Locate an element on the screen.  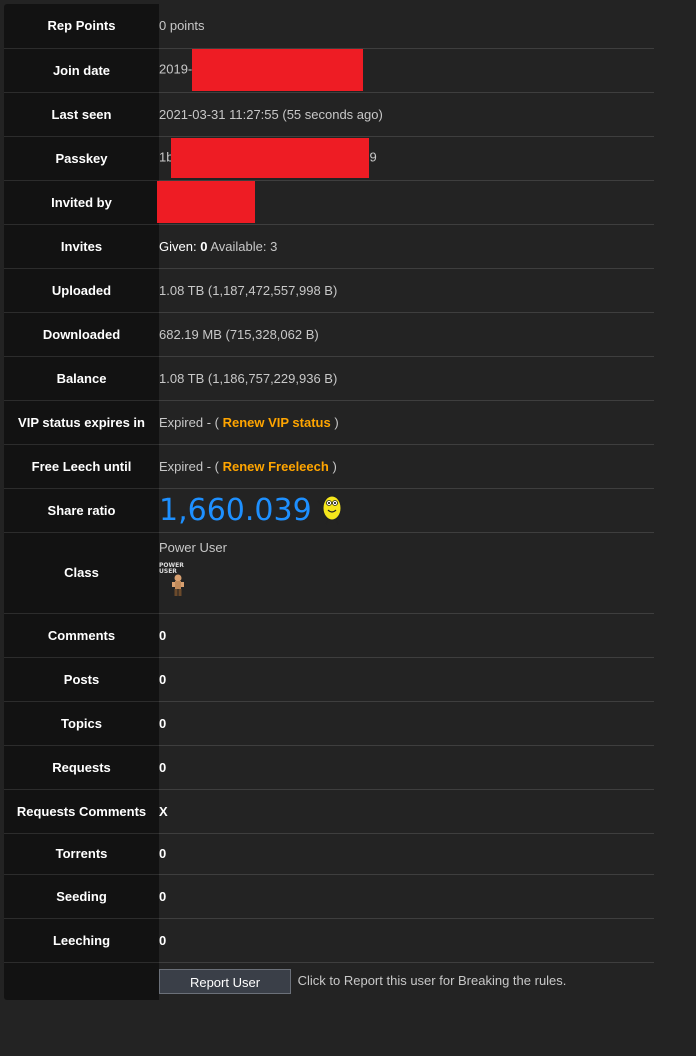
label-uploaded: Uploaded is located at coordinates (81, 290).